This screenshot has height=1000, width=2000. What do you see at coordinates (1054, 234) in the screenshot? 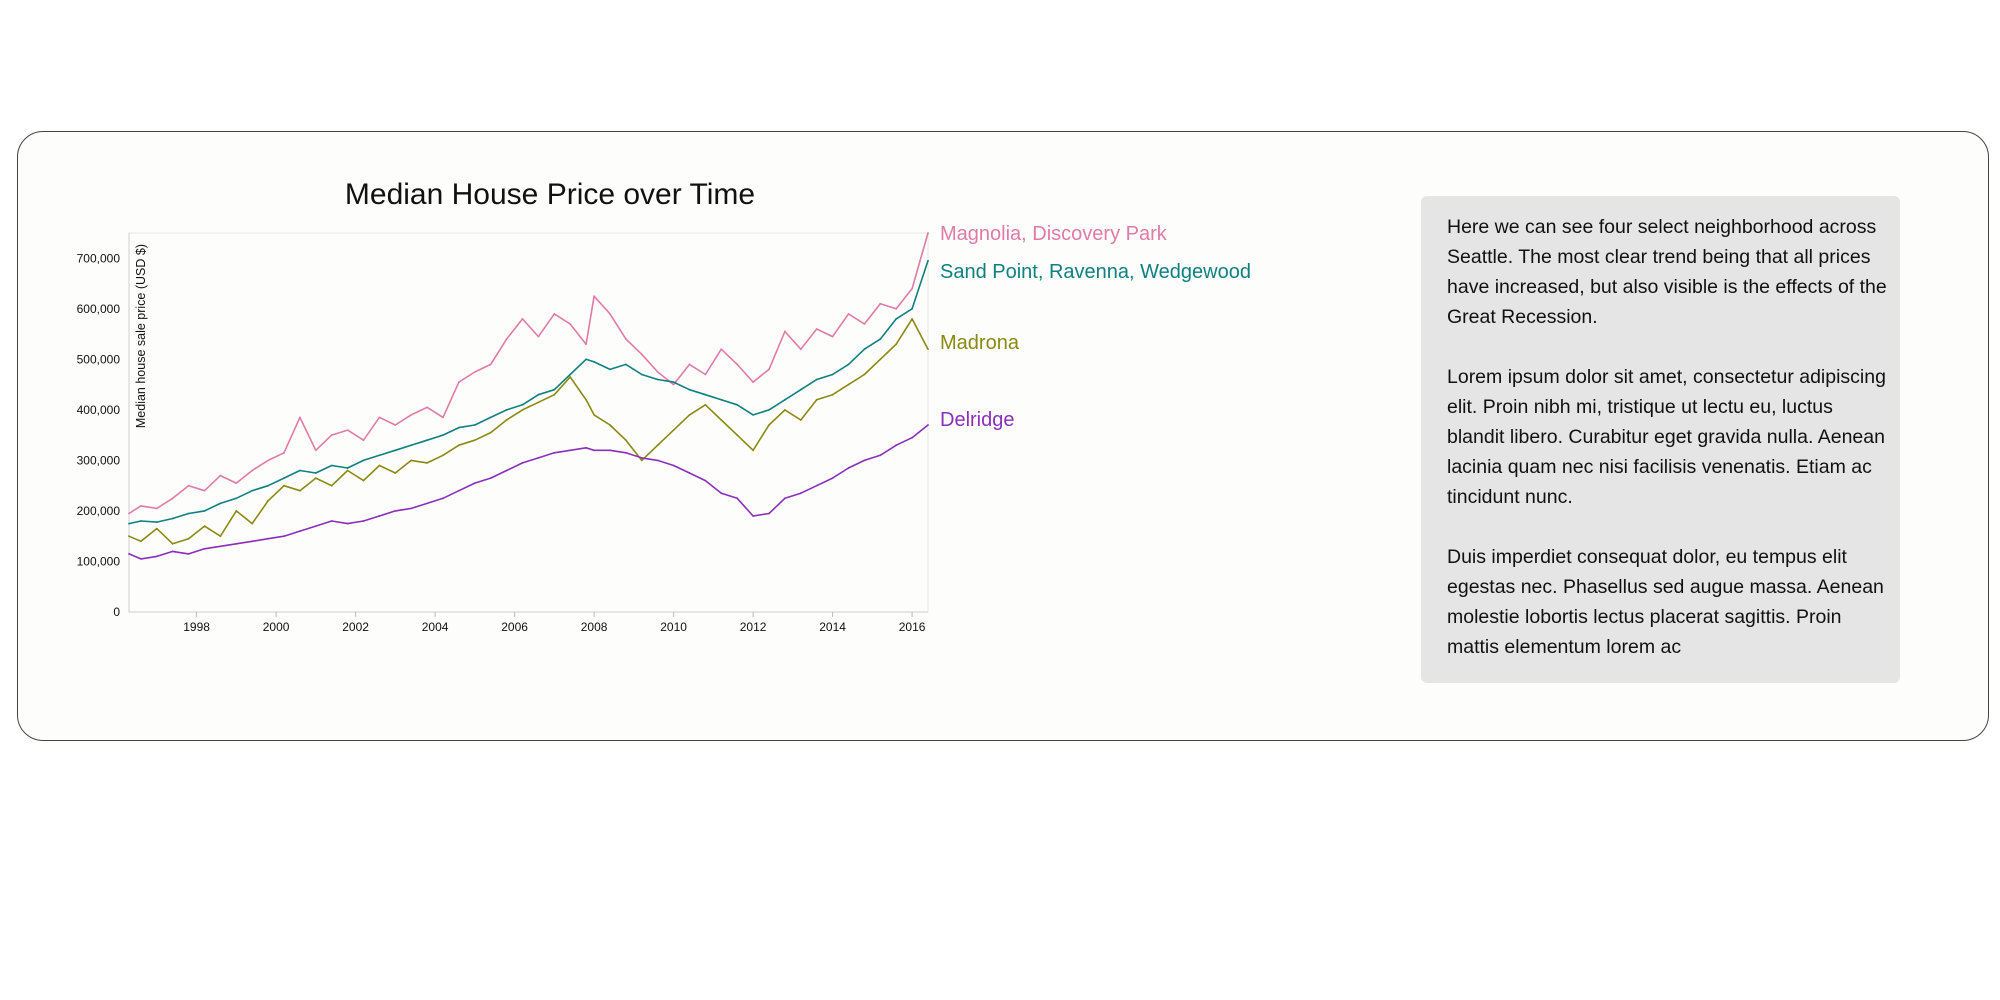
I see `series-label-1: Magnolia, Discovery Park` at bounding box center [1054, 234].